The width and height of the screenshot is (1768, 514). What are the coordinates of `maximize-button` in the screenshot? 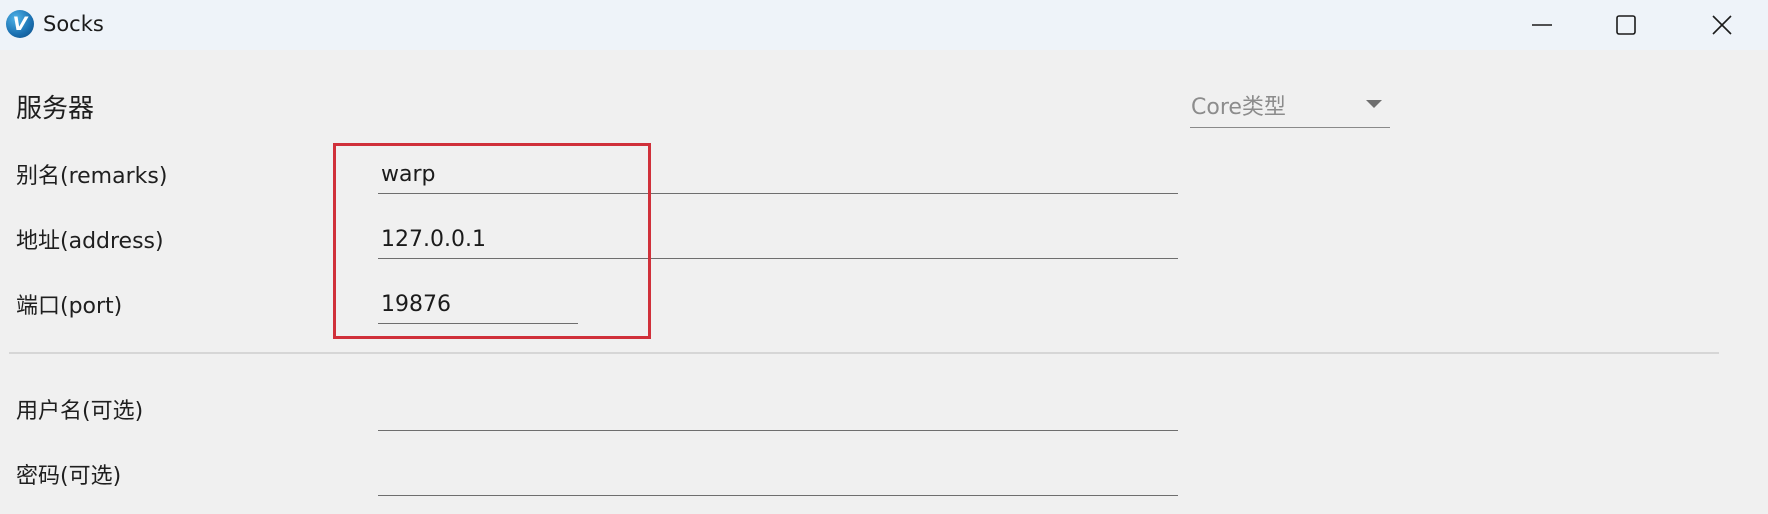 It's located at (1626, 25).